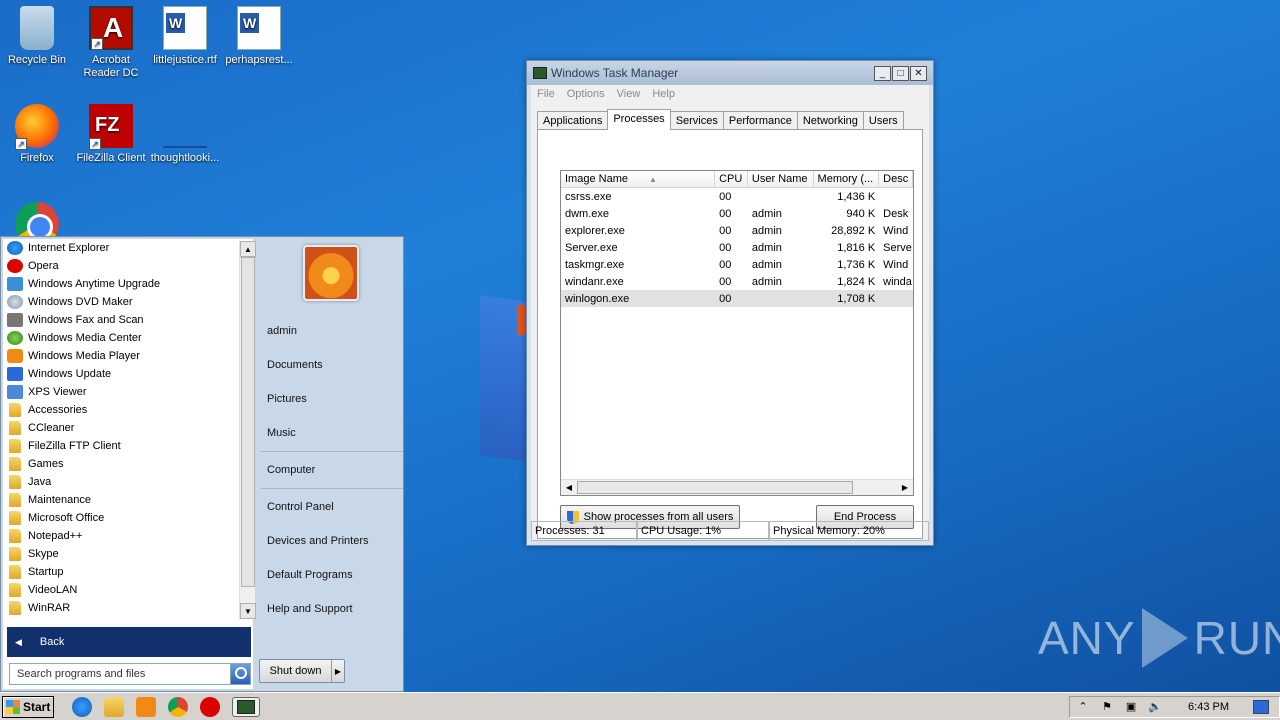 The image size is (1280, 720). Describe the element at coordinates (121, 428) in the screenshot. I see `program-item: CCleaner` at that location.